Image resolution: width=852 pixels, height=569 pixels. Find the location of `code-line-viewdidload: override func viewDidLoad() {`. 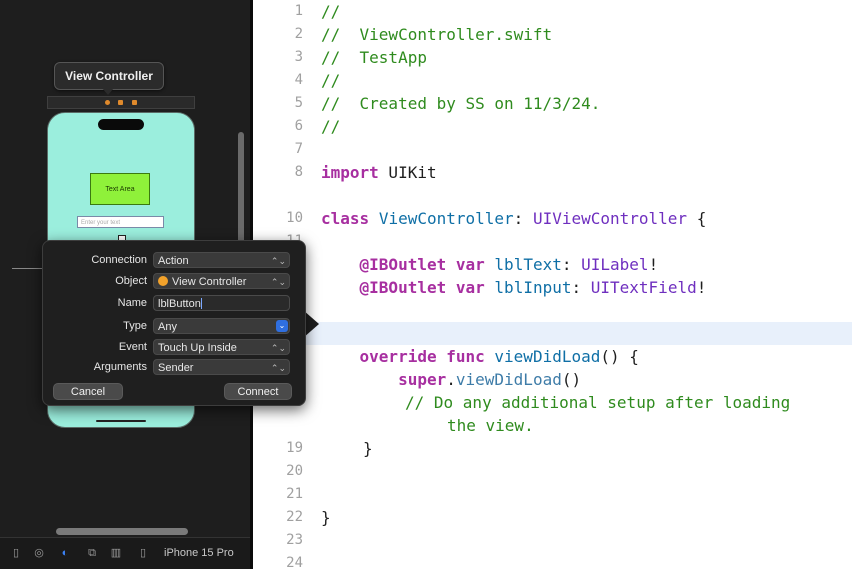

code-line-viewdidload: override func viewDidLoad() { is located at coordinates (480, 356).